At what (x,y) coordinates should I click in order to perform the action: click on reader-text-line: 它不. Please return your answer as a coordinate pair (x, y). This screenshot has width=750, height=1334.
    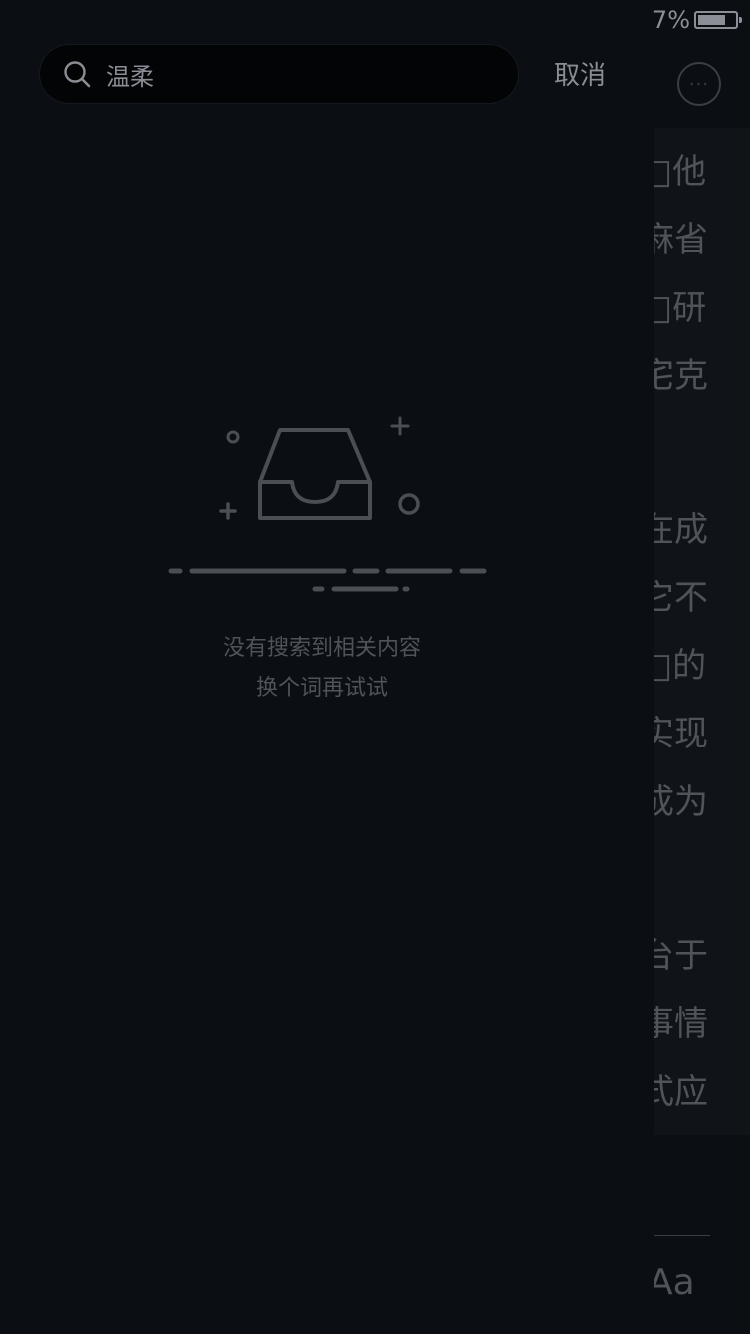
    Looking at the image, I should click on (674, 598).